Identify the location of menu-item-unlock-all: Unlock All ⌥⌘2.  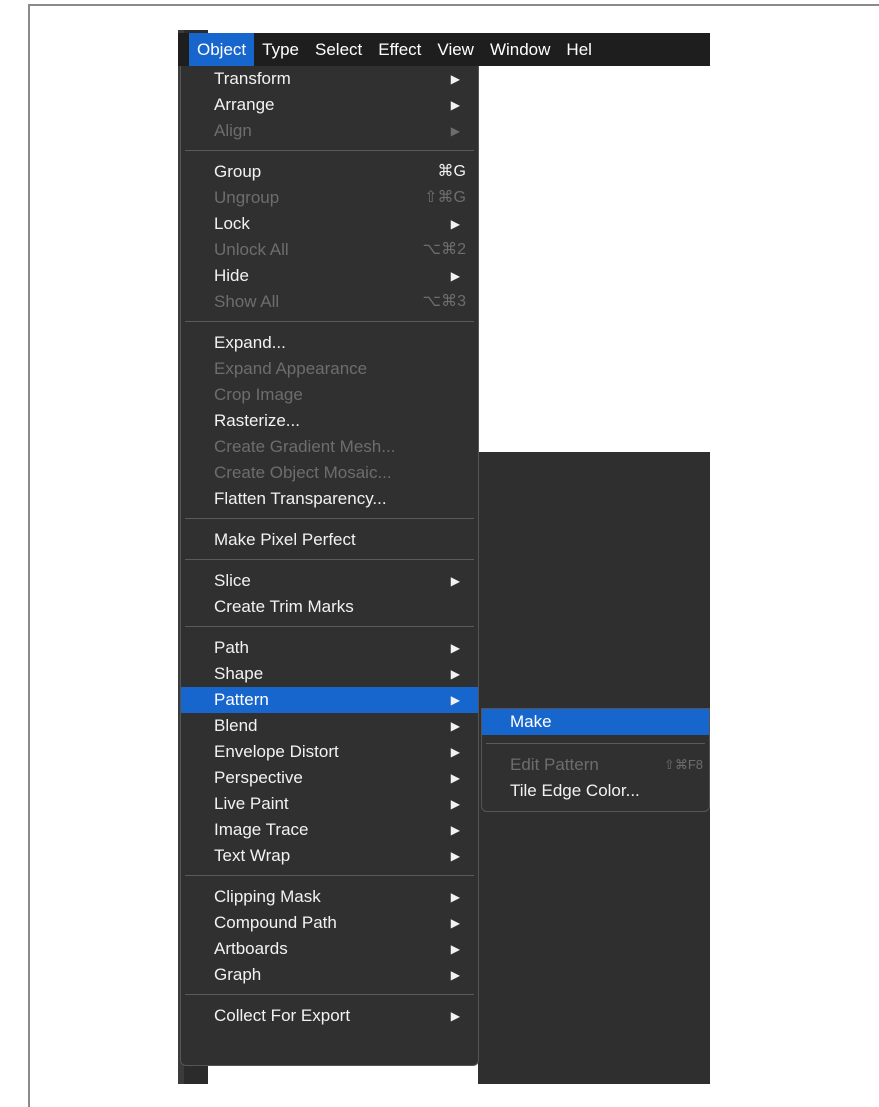
(329, 250).